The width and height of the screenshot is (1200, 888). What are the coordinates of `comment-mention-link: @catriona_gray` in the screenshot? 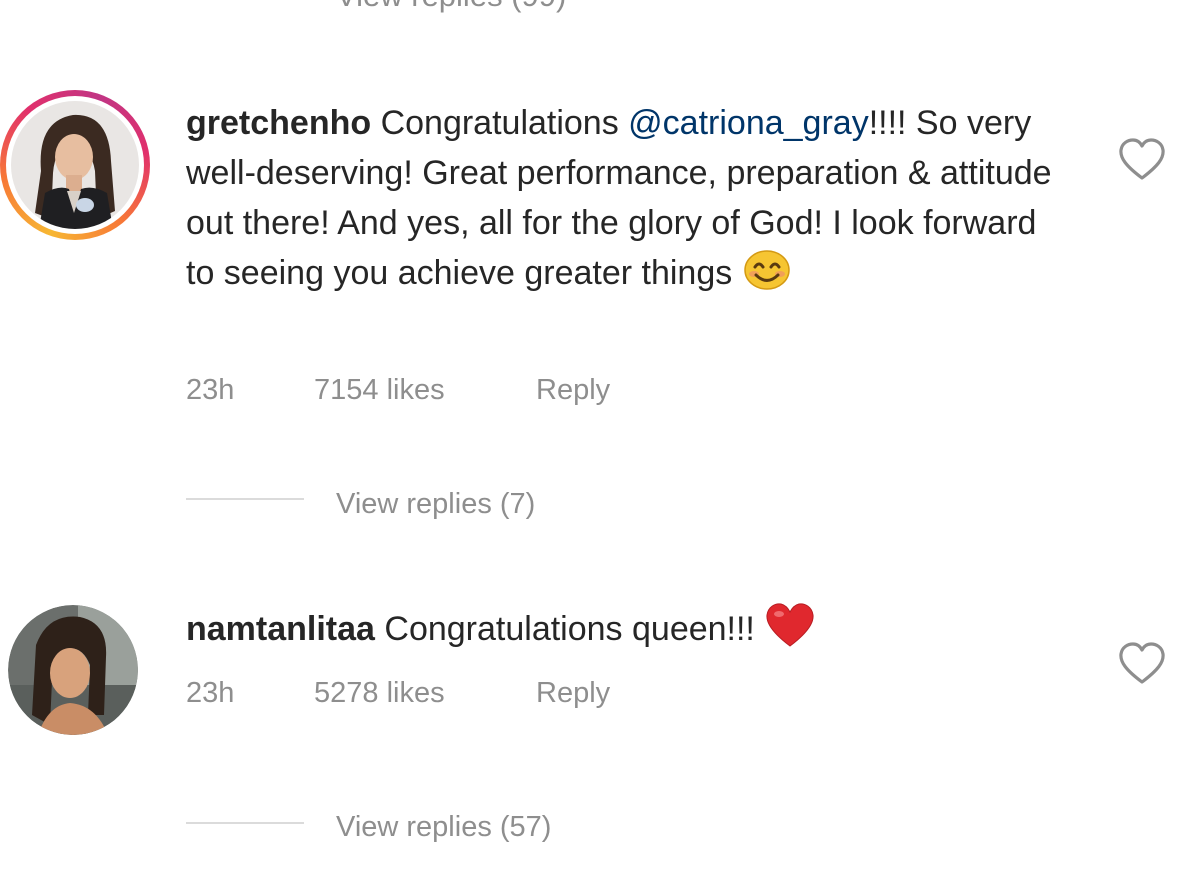 It's located at (748, 123).